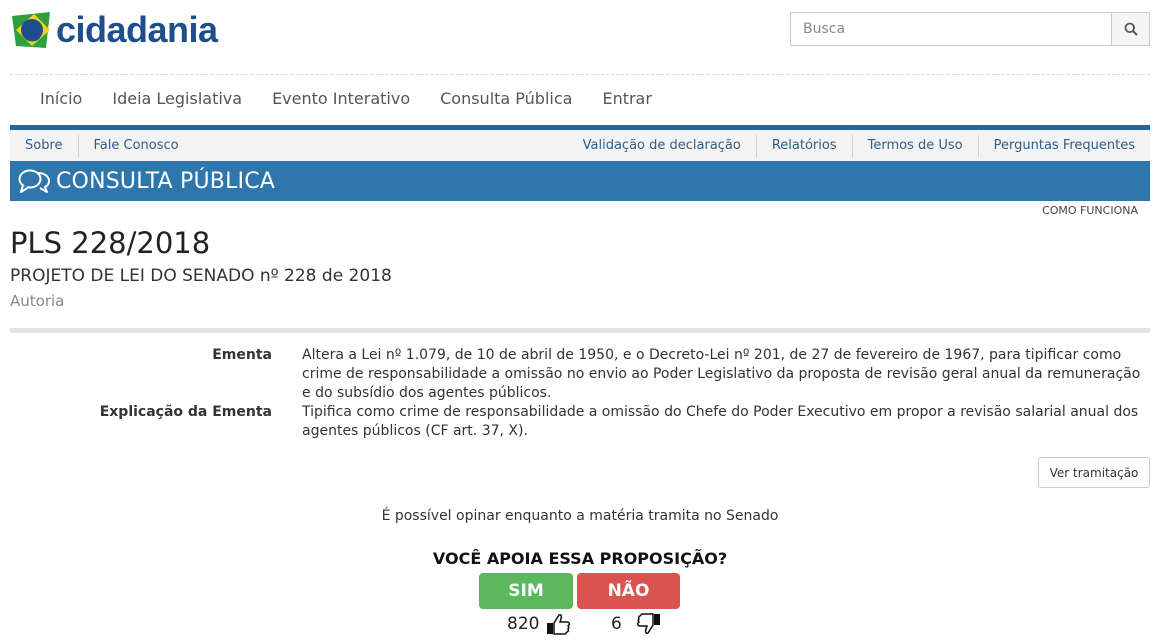 This screenshot has width=1176, height=640. What do you see at coordinates (506, 99) in the screenshot?
I see `nav-consulta-publica: Consulta Pública` at bounding box center [506, 99].